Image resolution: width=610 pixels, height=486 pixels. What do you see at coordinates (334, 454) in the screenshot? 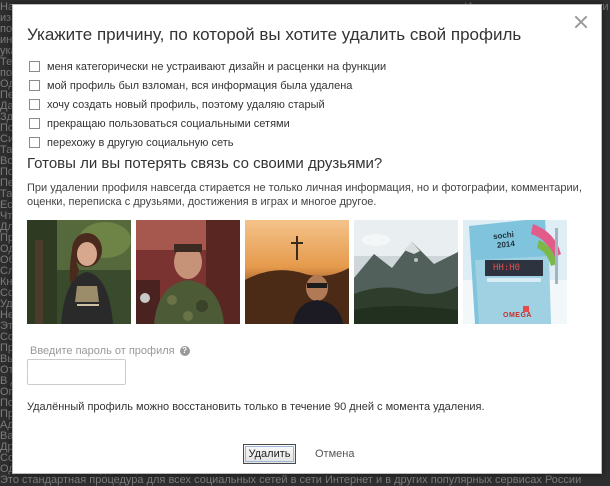
I see `cancel-button: Отмена` at bounding box center [334, 454].